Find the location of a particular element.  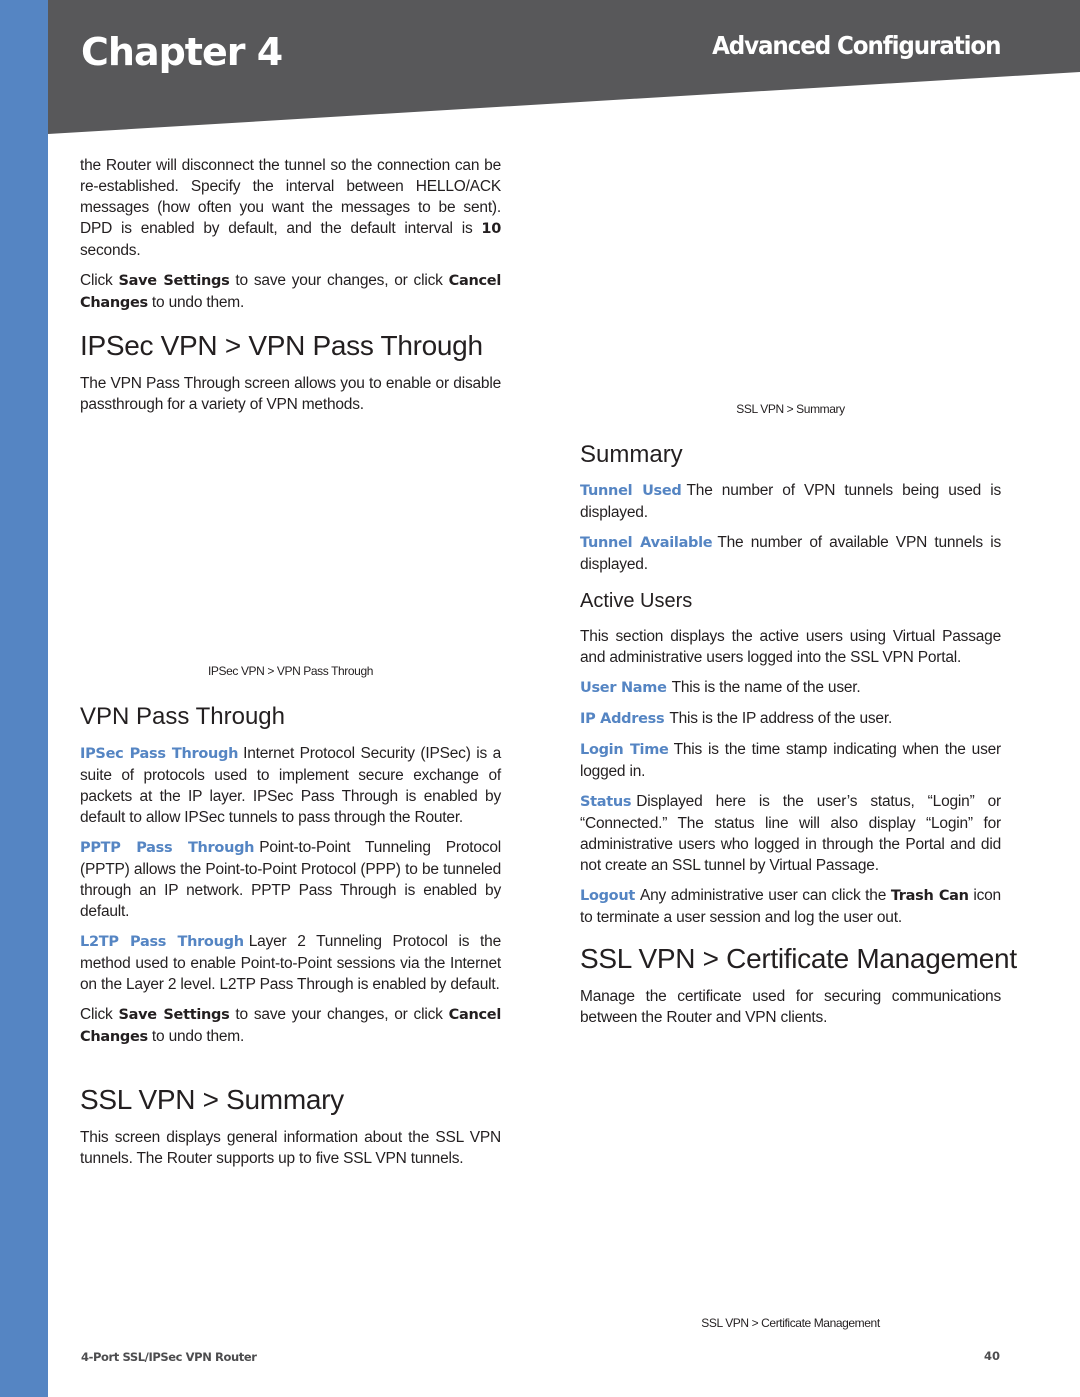

section-title: Advanced Configuration is located at coordinates (856, 45).